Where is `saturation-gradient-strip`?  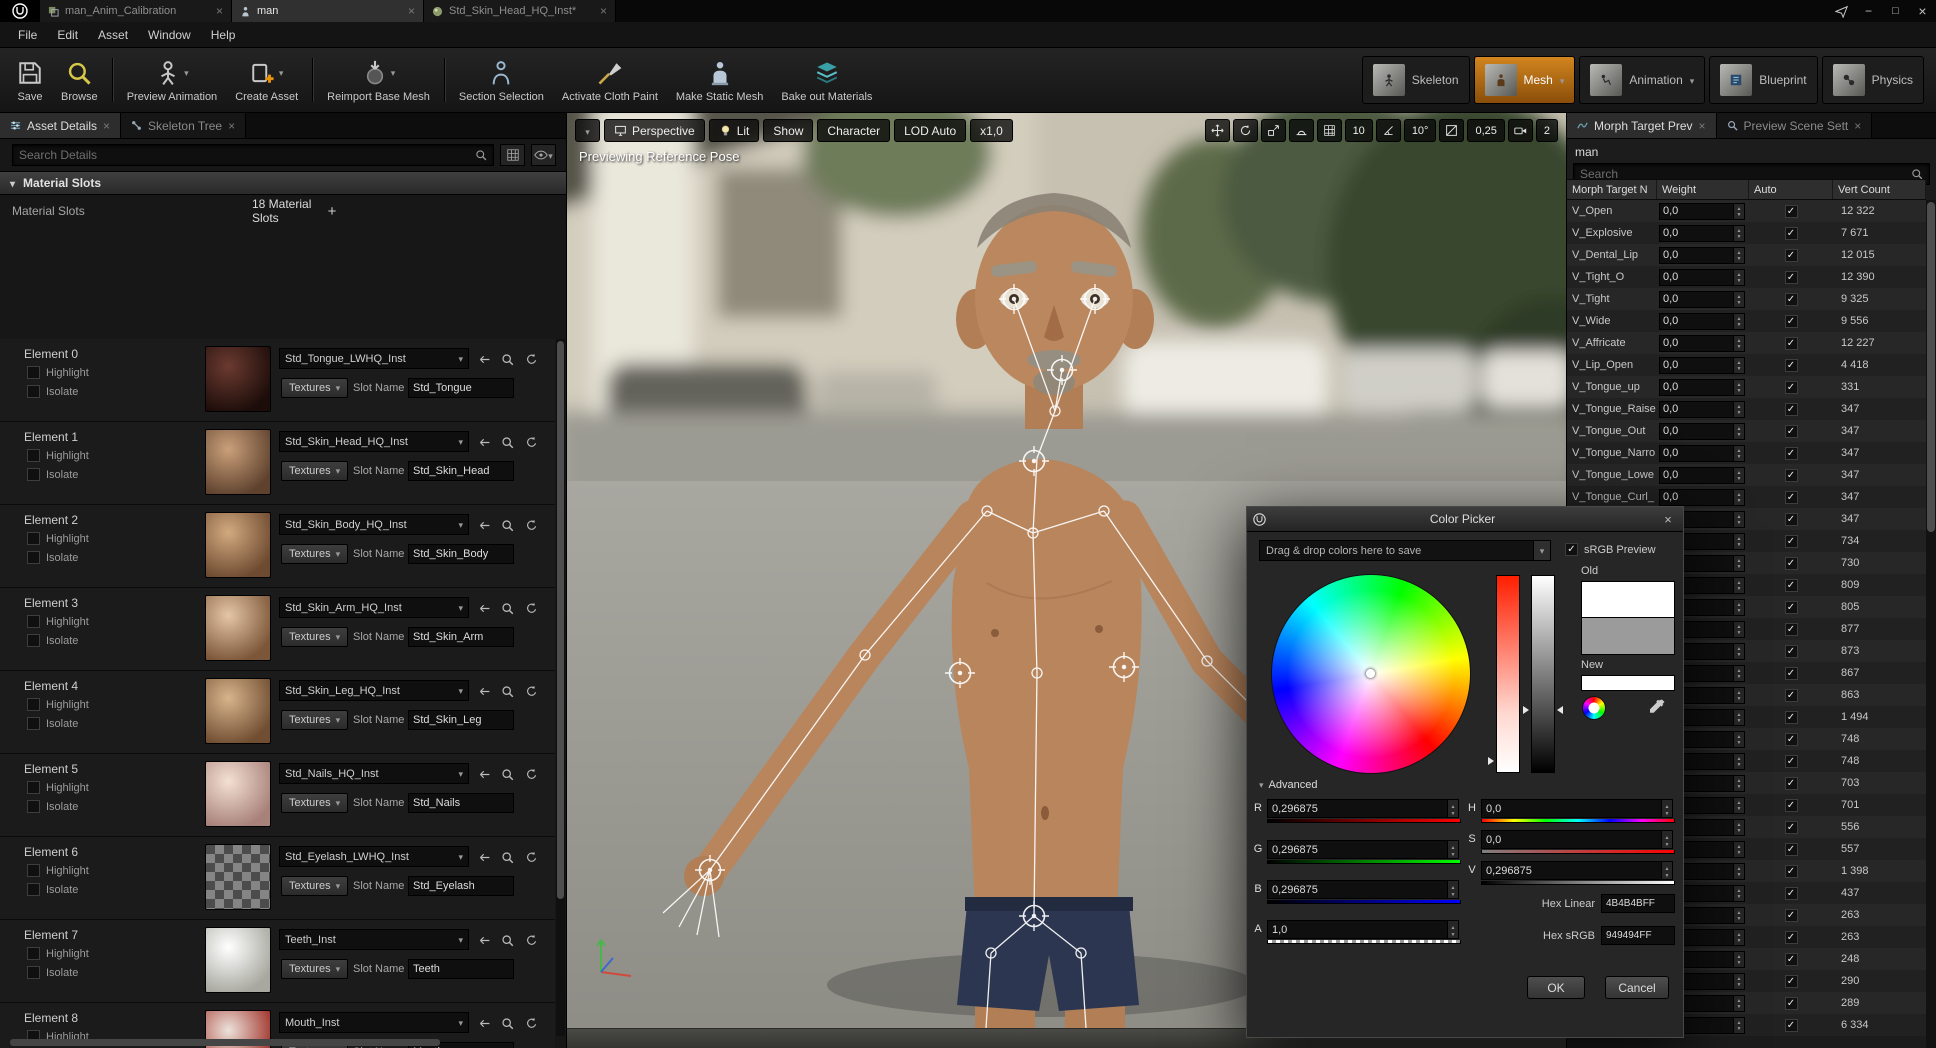
saturation-gradient-strip is located at coordinates (1578, 852).